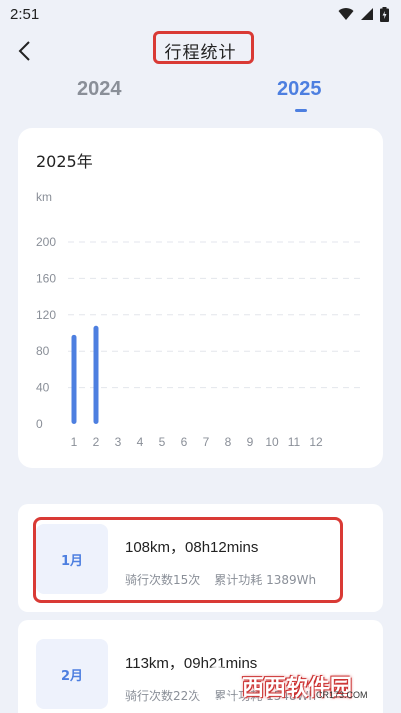  I want to click on app-header: 行程统计, so click(200, 51).